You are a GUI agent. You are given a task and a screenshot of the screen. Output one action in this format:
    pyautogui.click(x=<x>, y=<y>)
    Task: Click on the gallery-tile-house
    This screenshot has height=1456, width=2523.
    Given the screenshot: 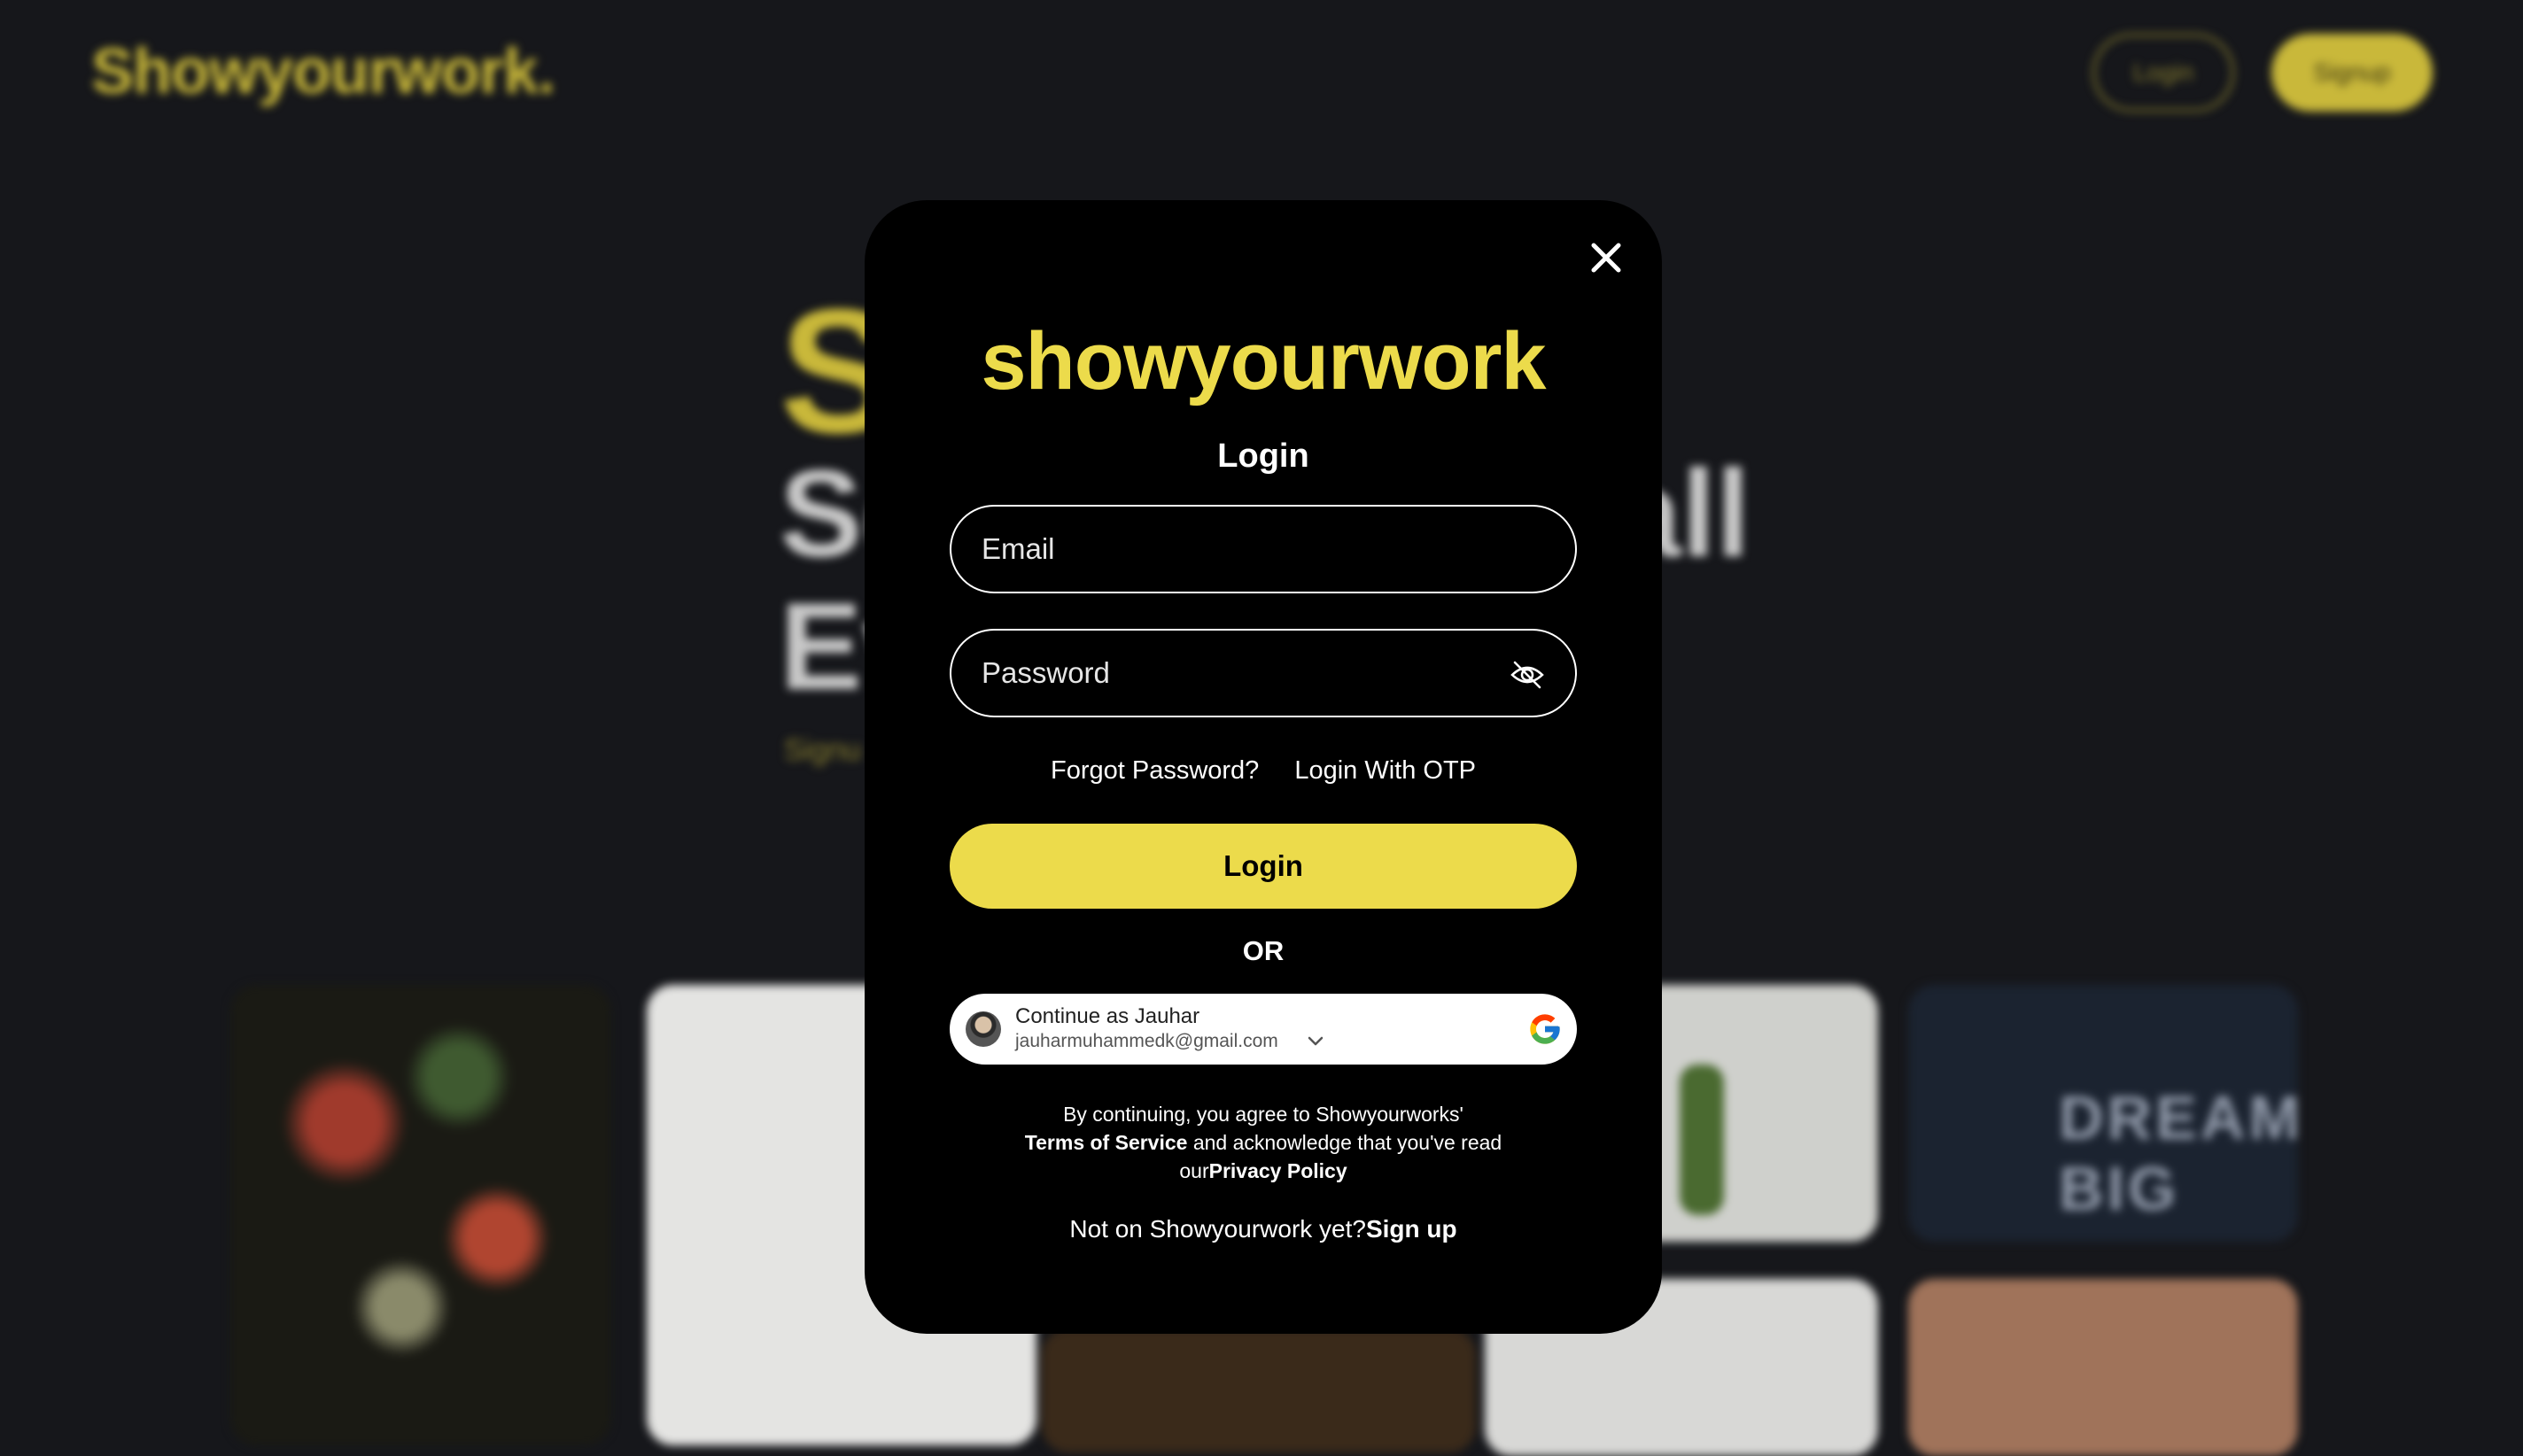 What is the action you would take?
    pyautogui.click(x=2103, y=1367)
    